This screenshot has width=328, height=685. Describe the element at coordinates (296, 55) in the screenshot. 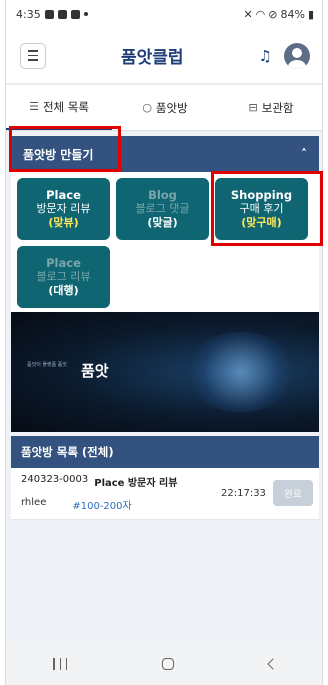

I see `avatar` at that location.